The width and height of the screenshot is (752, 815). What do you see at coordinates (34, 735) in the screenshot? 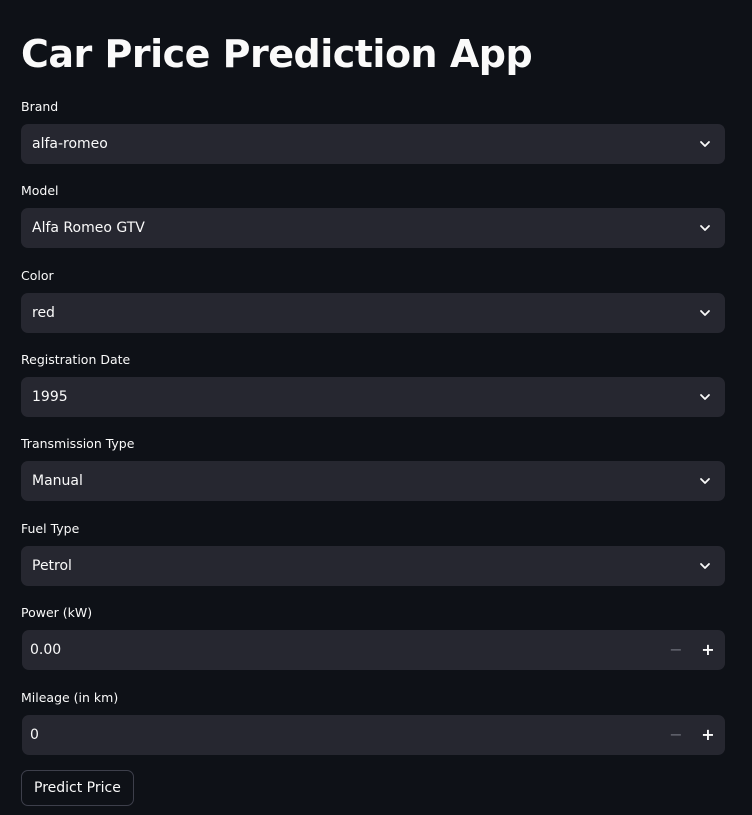
I see `mileage-input-value: 0` at bounding box center [34, 735].